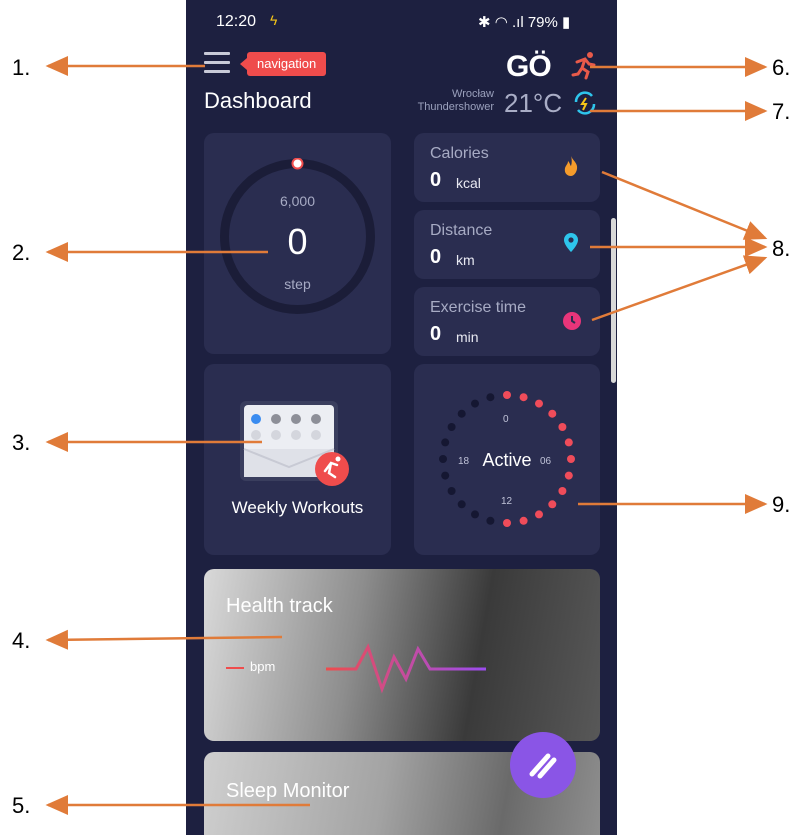 The height and width of the screenshot is (835, 803). Describe the element at coordinates (21, 67) in the screenshot. I see `callout-1: 1.` at that location.